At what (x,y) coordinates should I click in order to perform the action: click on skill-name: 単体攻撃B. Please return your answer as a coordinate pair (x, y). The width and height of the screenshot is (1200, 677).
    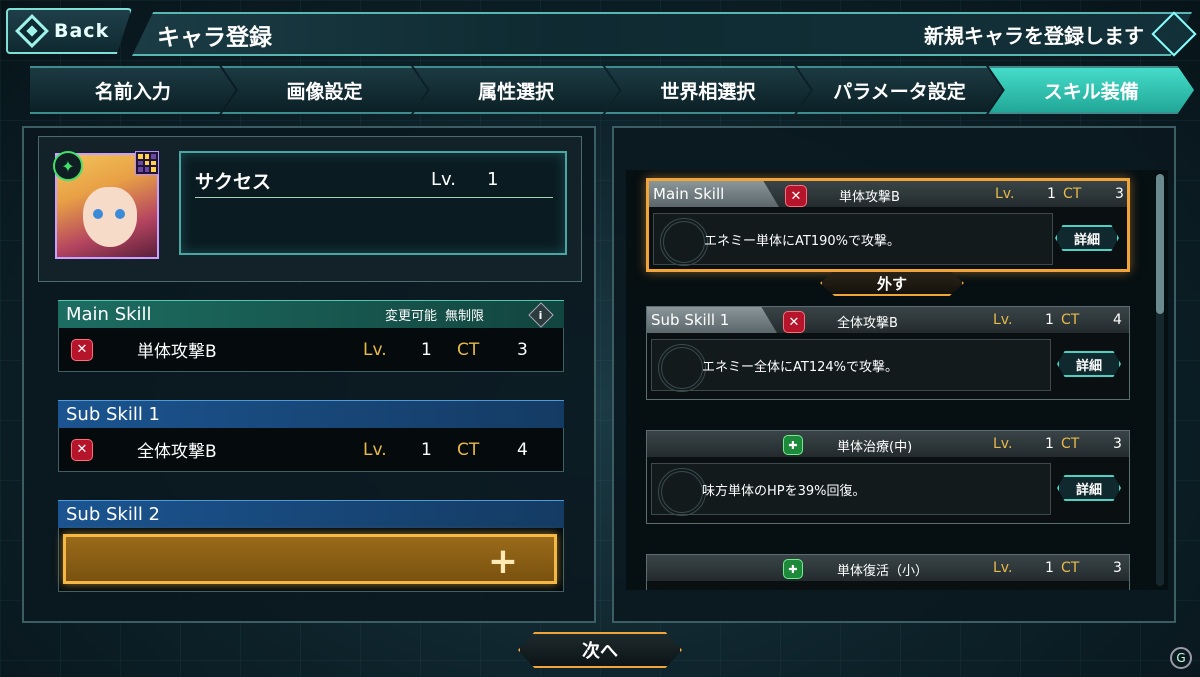
    Looking at the image, I should click on (177, 352).